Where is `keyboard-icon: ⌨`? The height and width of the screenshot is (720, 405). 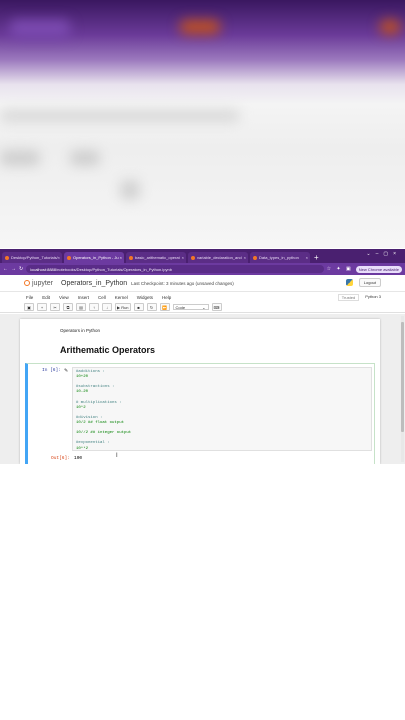 keyboard-icon: ⌨ is located at coordinates (216, 307).